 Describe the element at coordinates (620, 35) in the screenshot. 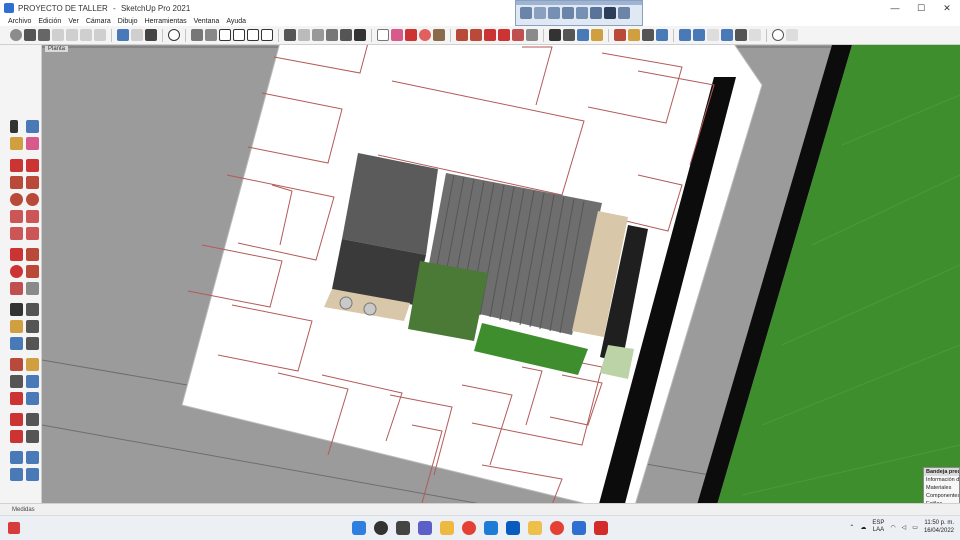

I see `orbit-icon` at that location.